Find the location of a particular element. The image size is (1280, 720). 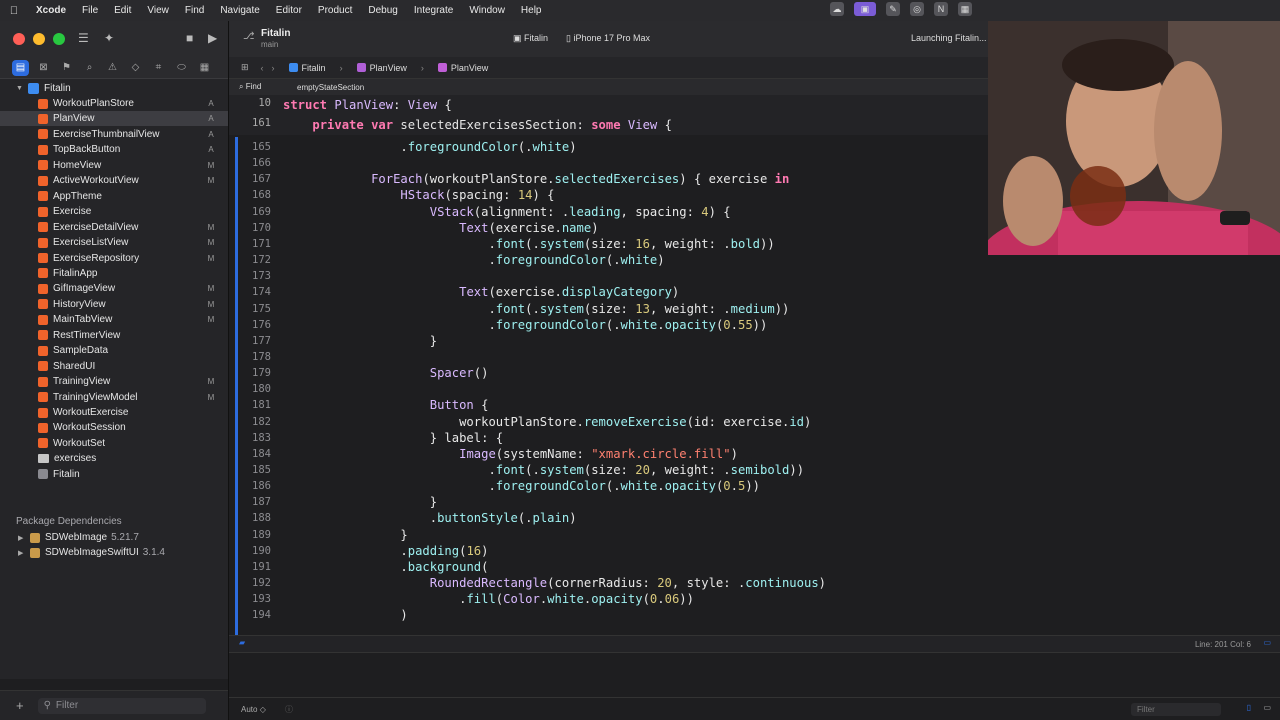

menu-debug: Debug is located at coordinates (382, 10).